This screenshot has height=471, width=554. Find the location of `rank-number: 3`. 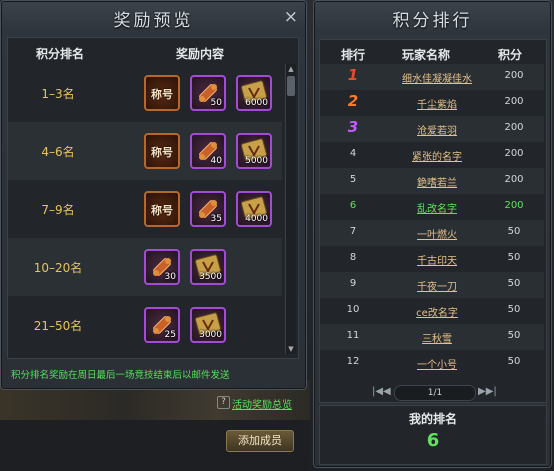

rank-number: 3 is located at coordinates (353, 127).